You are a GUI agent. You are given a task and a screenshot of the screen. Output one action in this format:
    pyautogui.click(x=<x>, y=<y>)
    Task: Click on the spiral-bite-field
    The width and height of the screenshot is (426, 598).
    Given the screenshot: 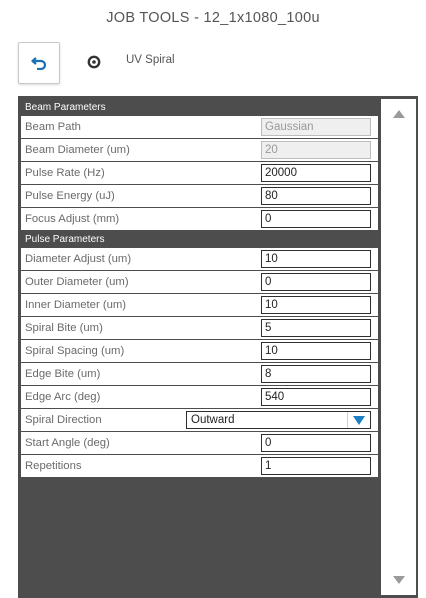 What is the action you would take?
    pyautogui.click(x=316, y=328)
    